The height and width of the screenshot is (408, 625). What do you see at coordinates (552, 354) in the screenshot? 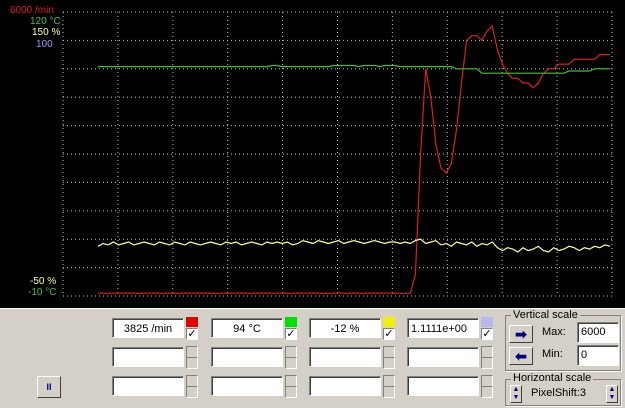
I see `min-label: Min:` at bounding box center [552, 354].